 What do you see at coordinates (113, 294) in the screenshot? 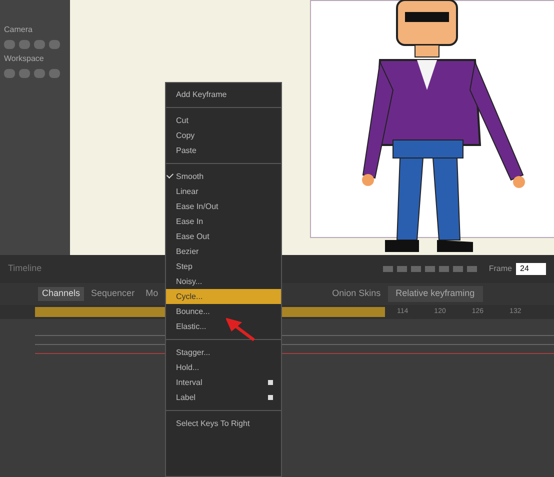
I see `timeline-tab: Sequencer` at bounding box center [113, 294].